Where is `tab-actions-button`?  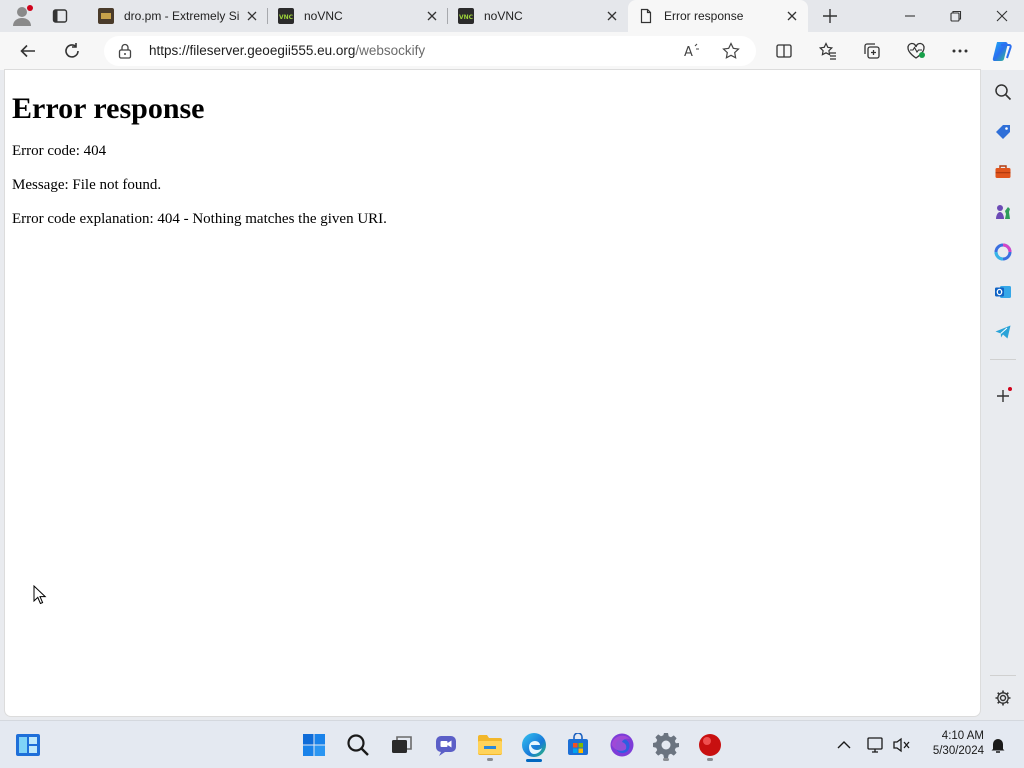
tab-actions-button is located at coordinates (60, 16).